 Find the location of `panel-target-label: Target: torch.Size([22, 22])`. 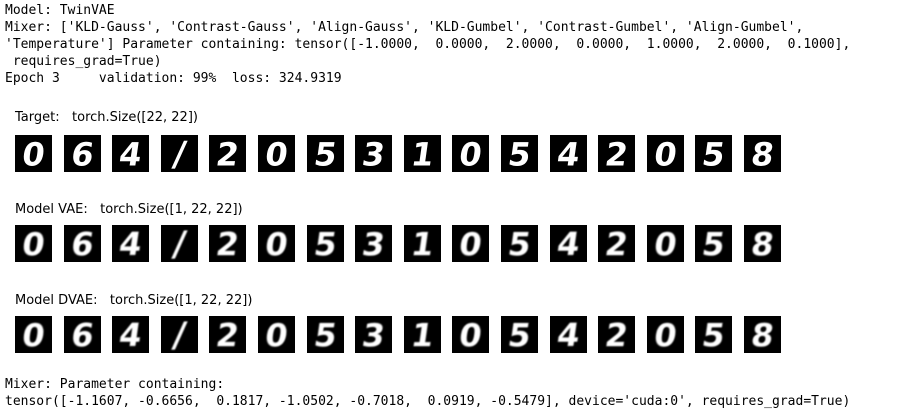

panel-target-label: Target: torch.Size([22, 22]) is located at coordinates (106, 117).